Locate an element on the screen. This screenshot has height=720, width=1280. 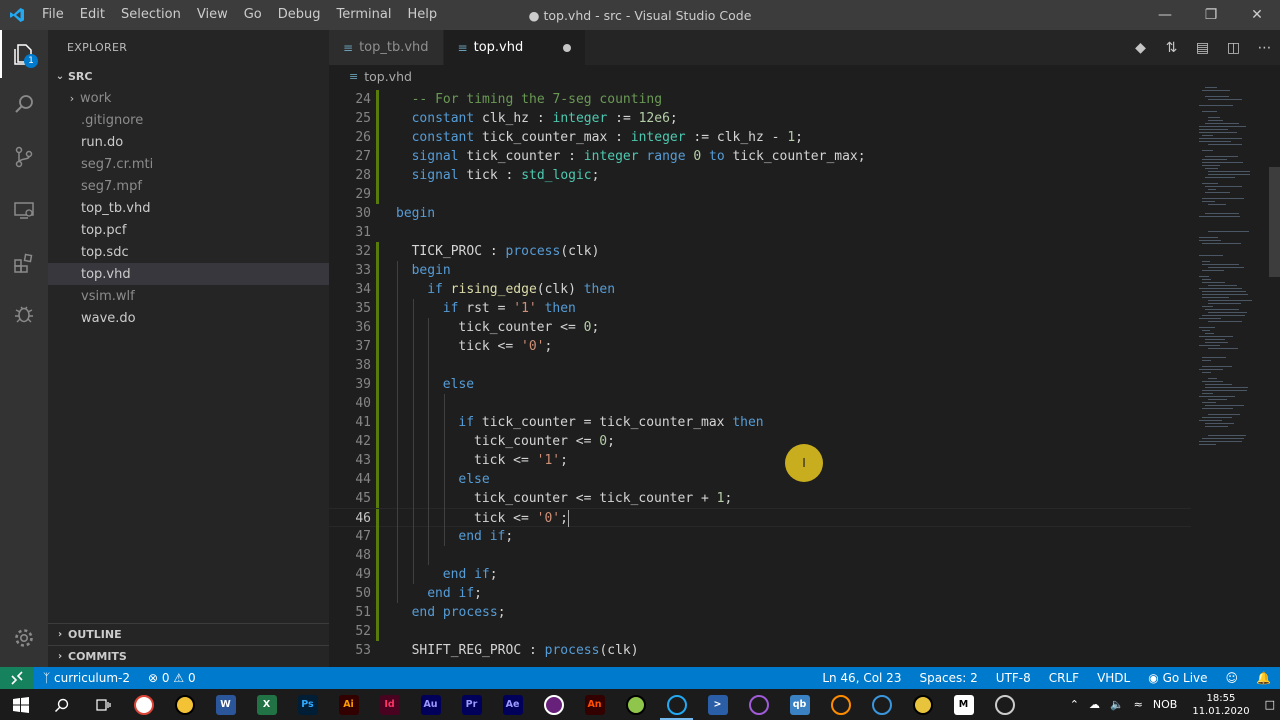
code-line: 33 begin is located at coordinates (760, 270).